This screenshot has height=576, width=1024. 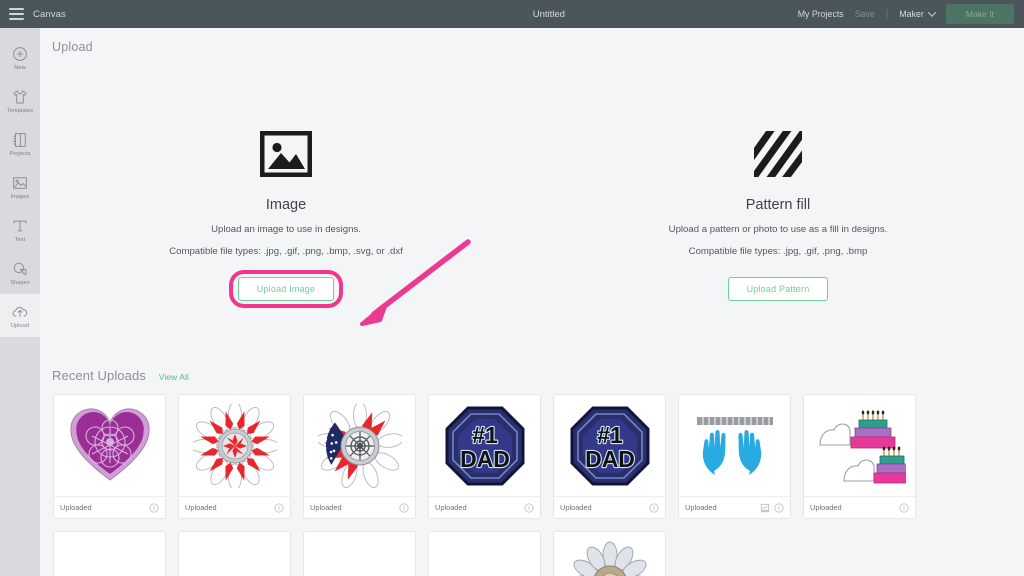 I want to click on machine-label: Maker, so click(x=911, y=14).